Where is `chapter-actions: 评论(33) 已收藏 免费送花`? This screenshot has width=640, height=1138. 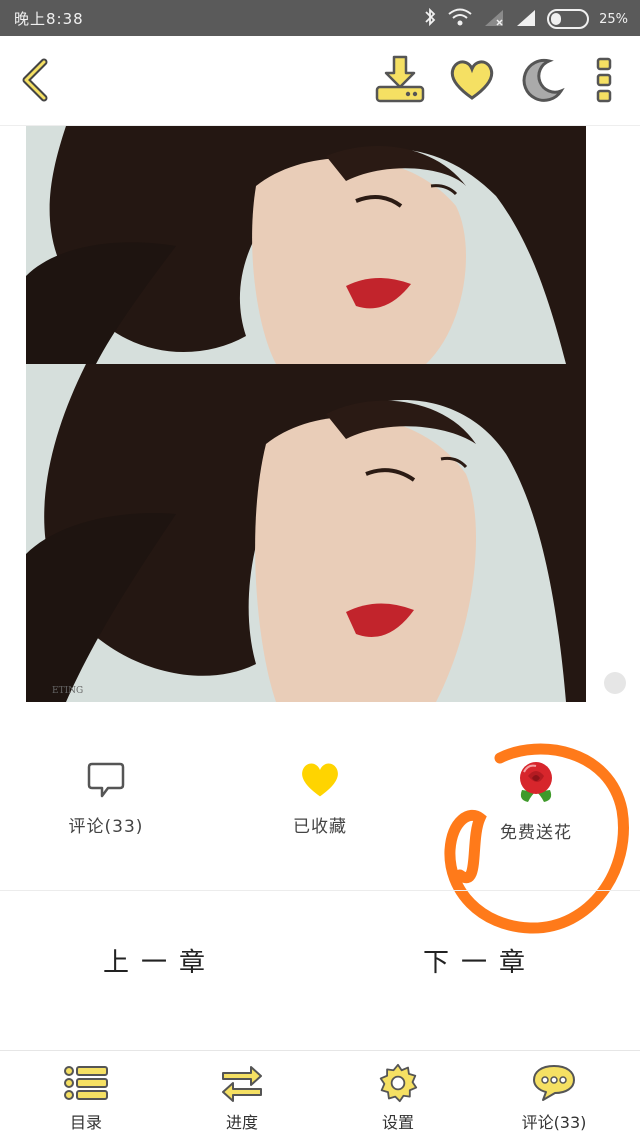
chapter-actions: 评论(33) 已收藏 免费送花 is located at coordinates (320, 825).